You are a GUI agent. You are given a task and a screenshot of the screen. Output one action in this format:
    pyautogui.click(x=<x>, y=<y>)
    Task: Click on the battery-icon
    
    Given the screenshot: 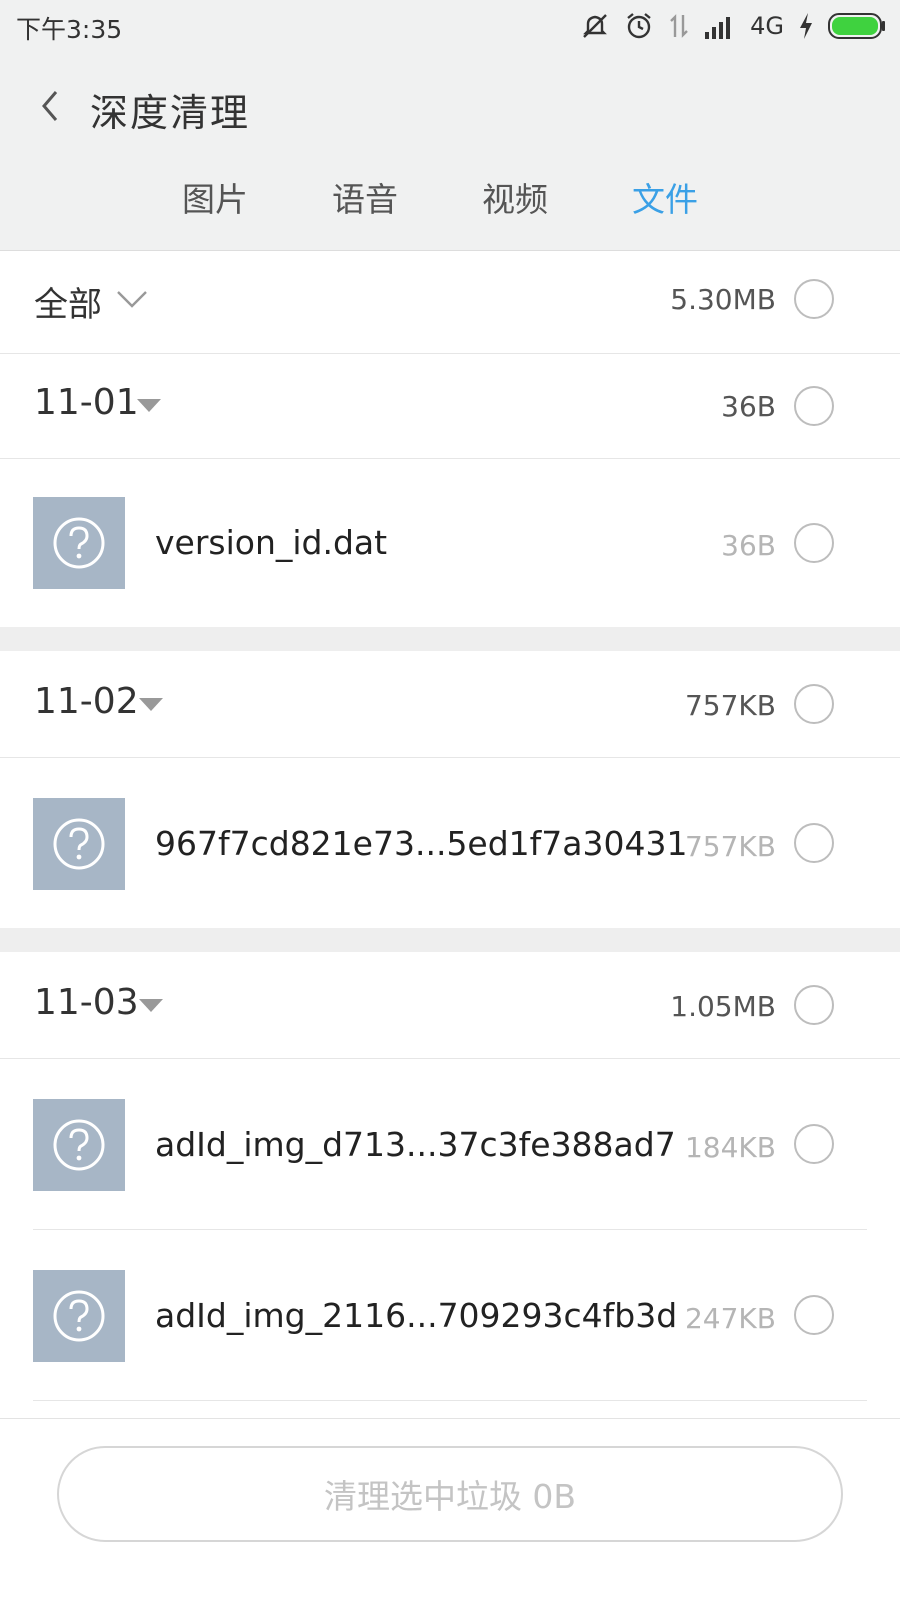 What is the action you would take?
    pyautogui.click(x=856, y=26)
    